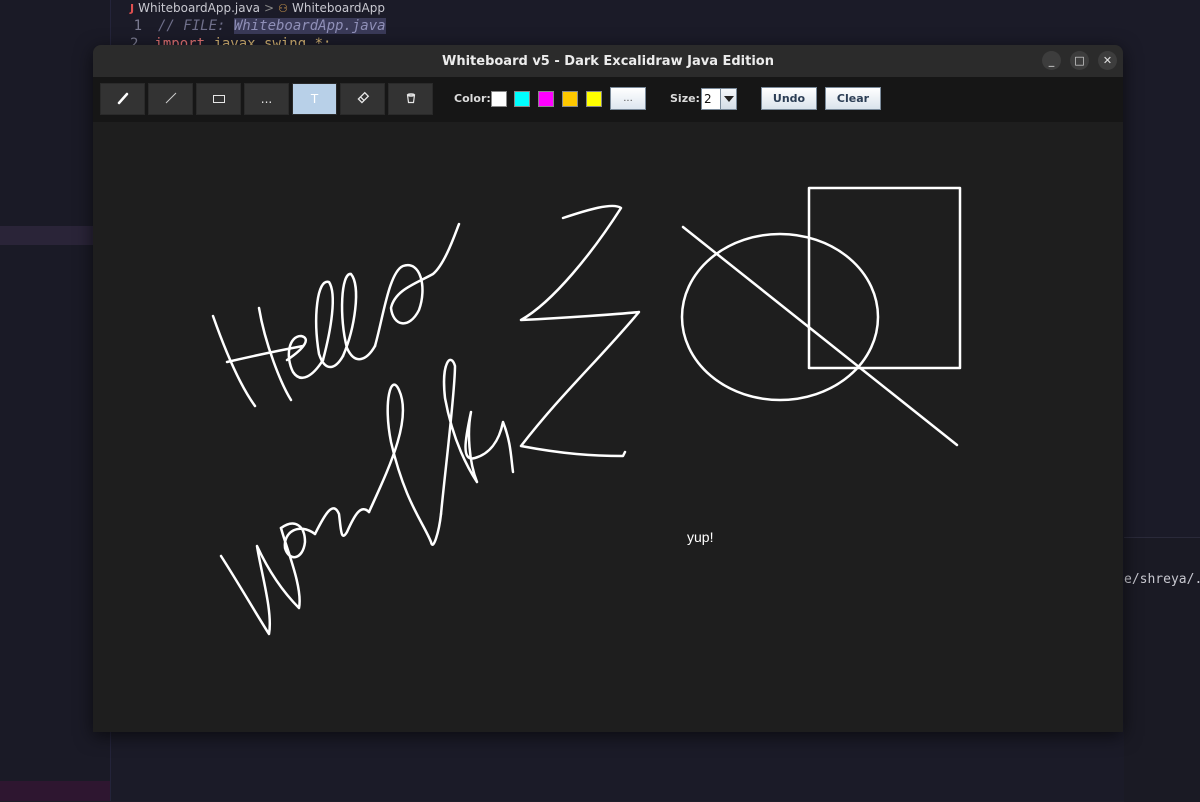 The image size is (1200, 802). I want to click on swatch-yellow, so click(594, 99).